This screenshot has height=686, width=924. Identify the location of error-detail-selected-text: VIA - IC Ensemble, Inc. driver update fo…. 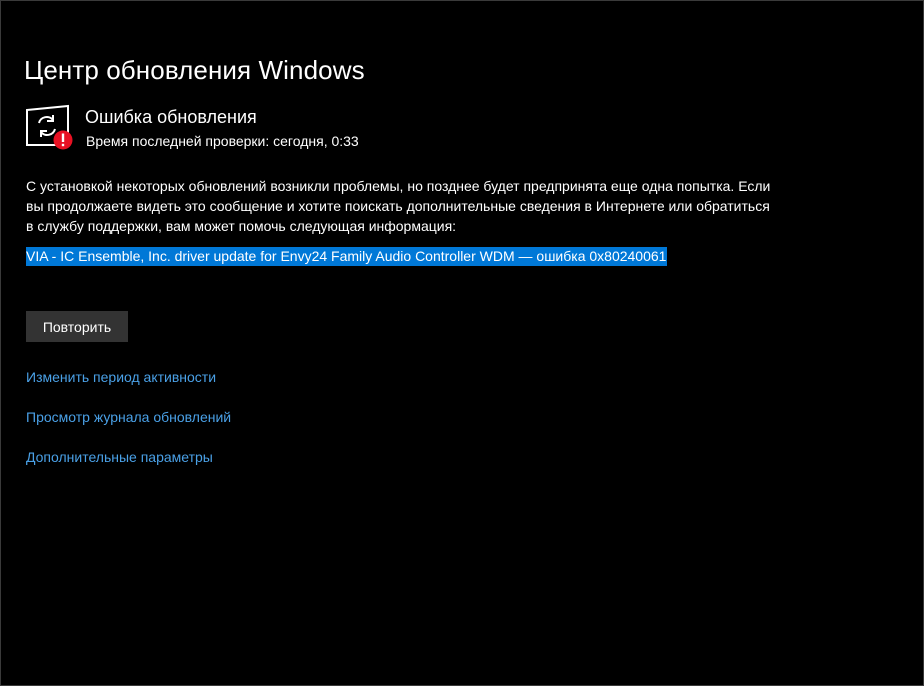
(347, 256).